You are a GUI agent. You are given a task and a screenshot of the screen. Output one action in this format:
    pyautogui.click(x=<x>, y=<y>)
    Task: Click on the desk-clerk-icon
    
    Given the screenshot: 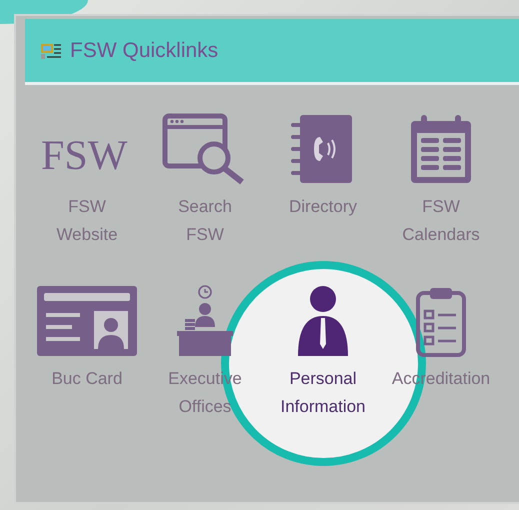 What is the action you would take?
    pyautogui.click(x=205, y=321)
    